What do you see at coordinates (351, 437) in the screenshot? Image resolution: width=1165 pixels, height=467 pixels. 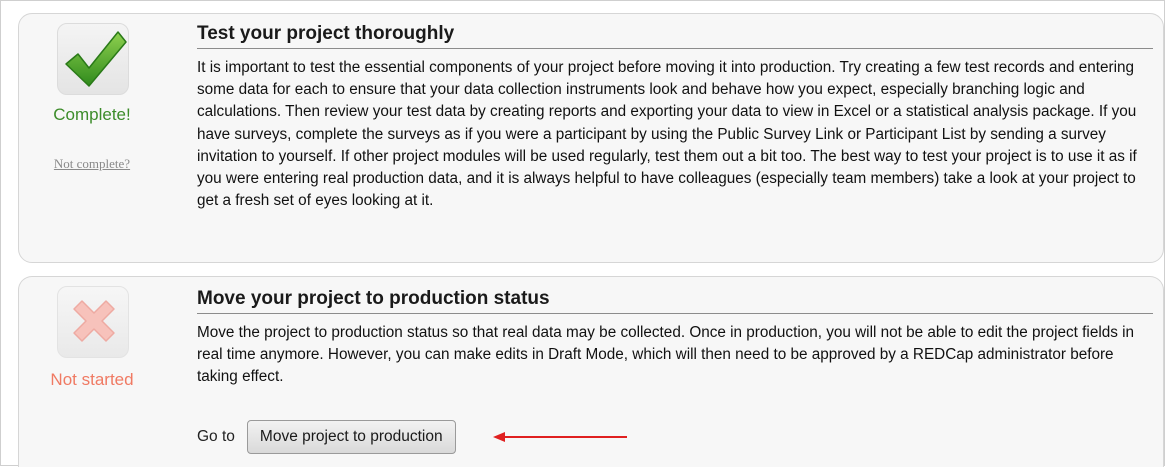 I see `move-to-production-button: Move project to production` at bounding box center [351, 437].